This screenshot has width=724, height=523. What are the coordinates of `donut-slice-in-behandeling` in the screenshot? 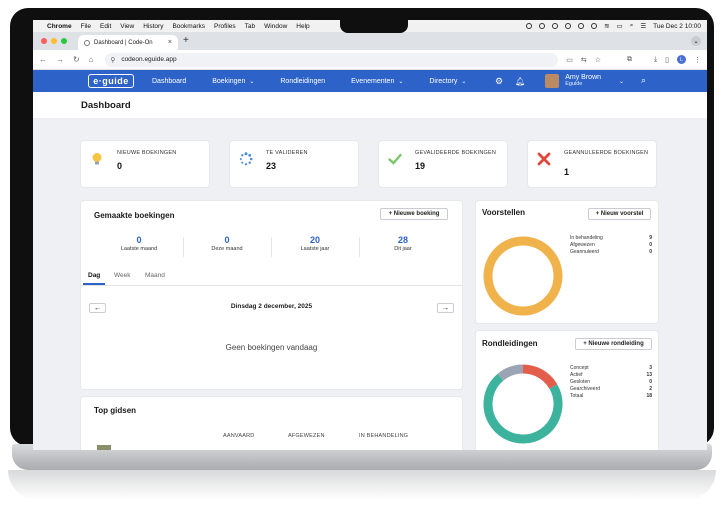 It's located at (523, 276).